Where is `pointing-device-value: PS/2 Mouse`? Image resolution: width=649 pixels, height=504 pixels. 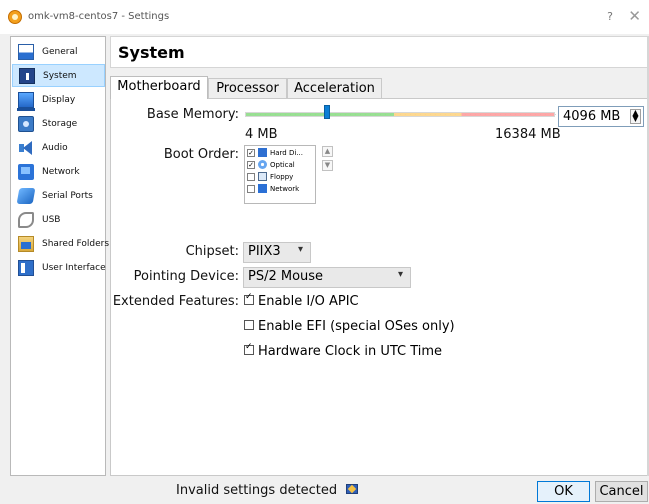 pointing-device-value: PS/2 Mouse is located at coordinates (286, 276).